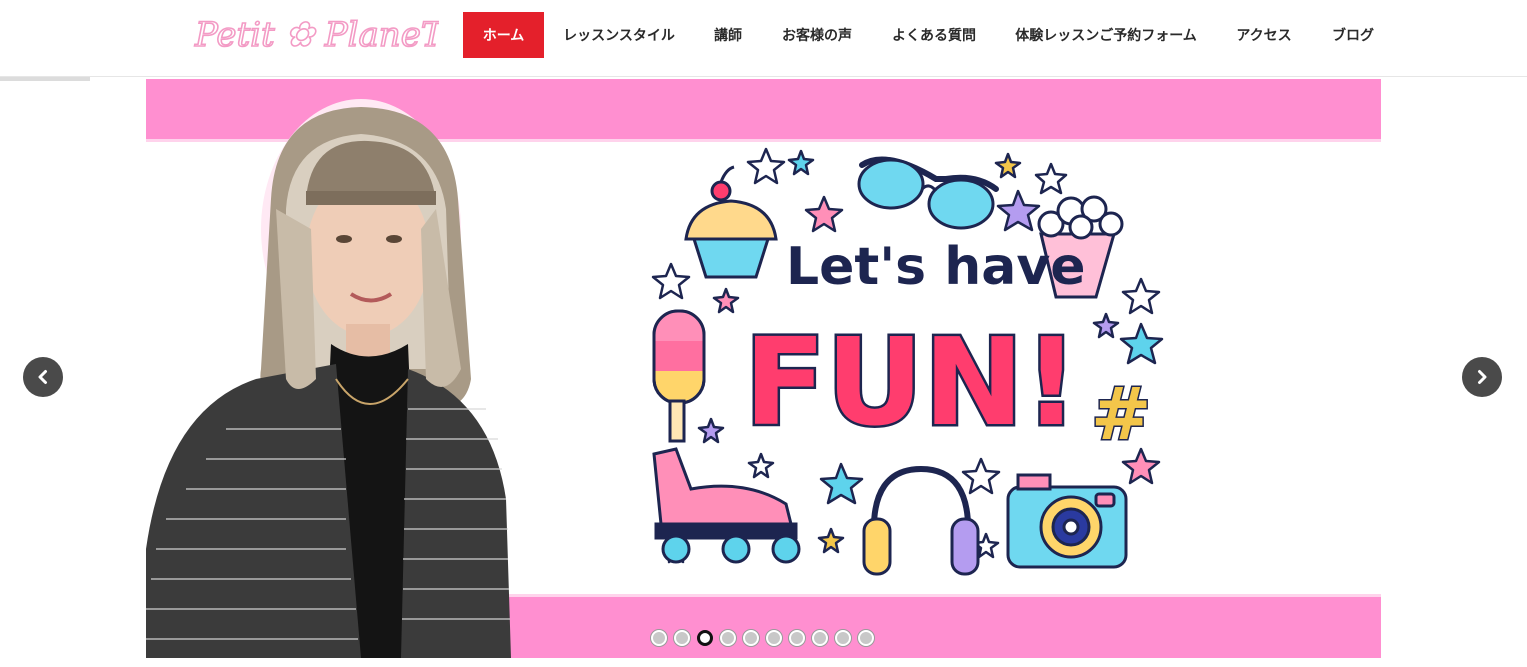 The image size is (1527, 667). What do you see at coordinates (1121, 414) in the screenshot?
I see `slide-hashtag: #` at bounding box center [1121, 414].